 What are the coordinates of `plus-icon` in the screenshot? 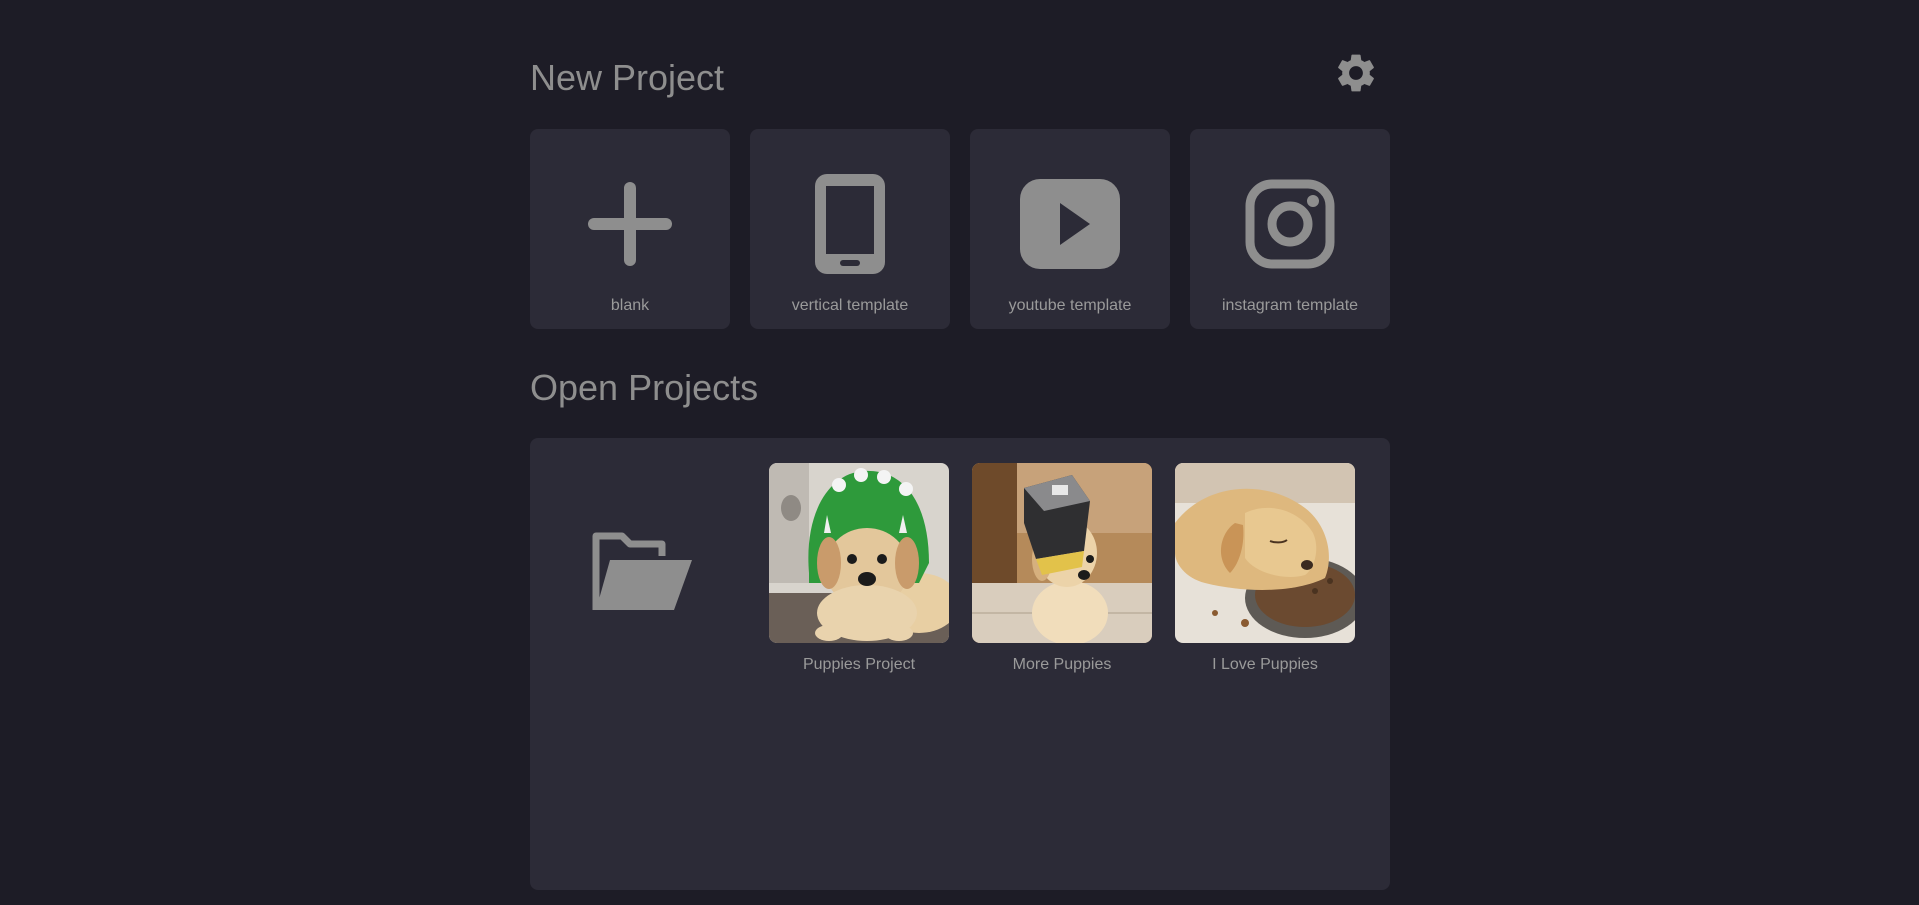 It's located at (630, 224).